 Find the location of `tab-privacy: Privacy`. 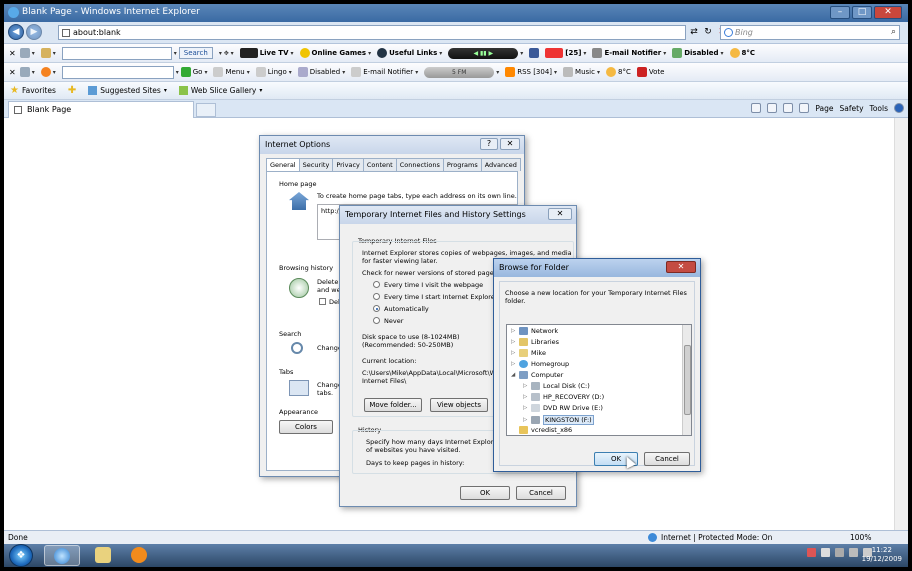

tab-privacy: Privacy is located at coordinates (348, 164).